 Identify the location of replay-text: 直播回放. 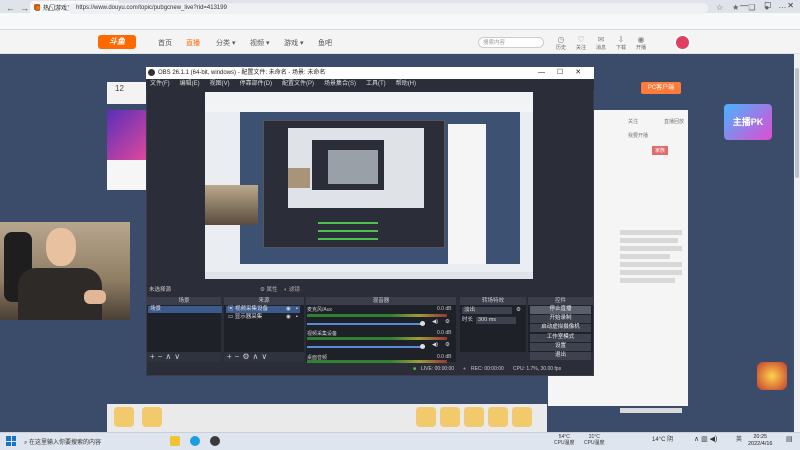
(674, 121).